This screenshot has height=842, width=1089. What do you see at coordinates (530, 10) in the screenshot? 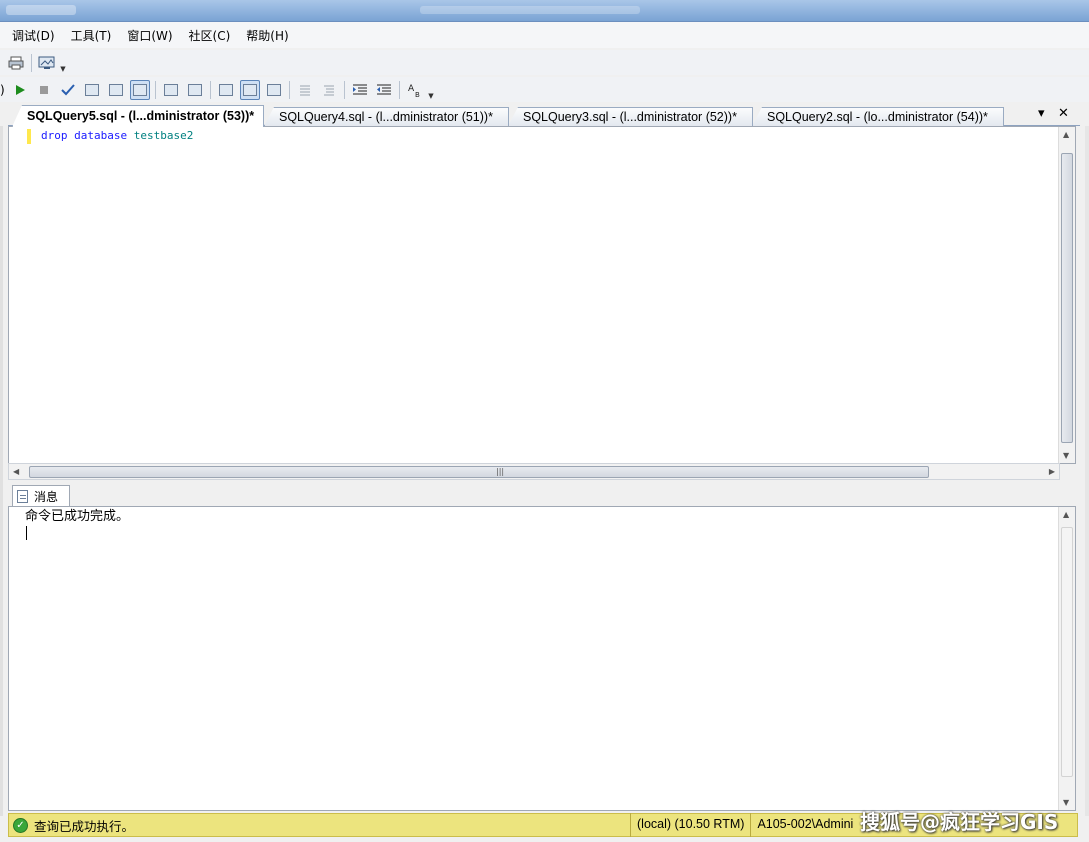
I see `window-caption-blurred` at bounding box center [530, 10].